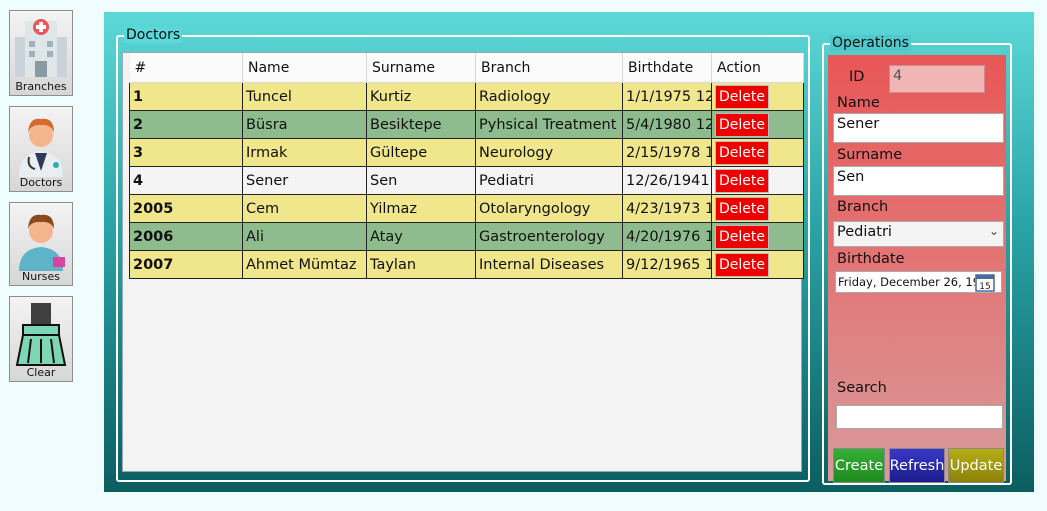  Describe the element at coordinates (549, 96) in the screenshot. I see `cell-branch: Radiology` at that location.